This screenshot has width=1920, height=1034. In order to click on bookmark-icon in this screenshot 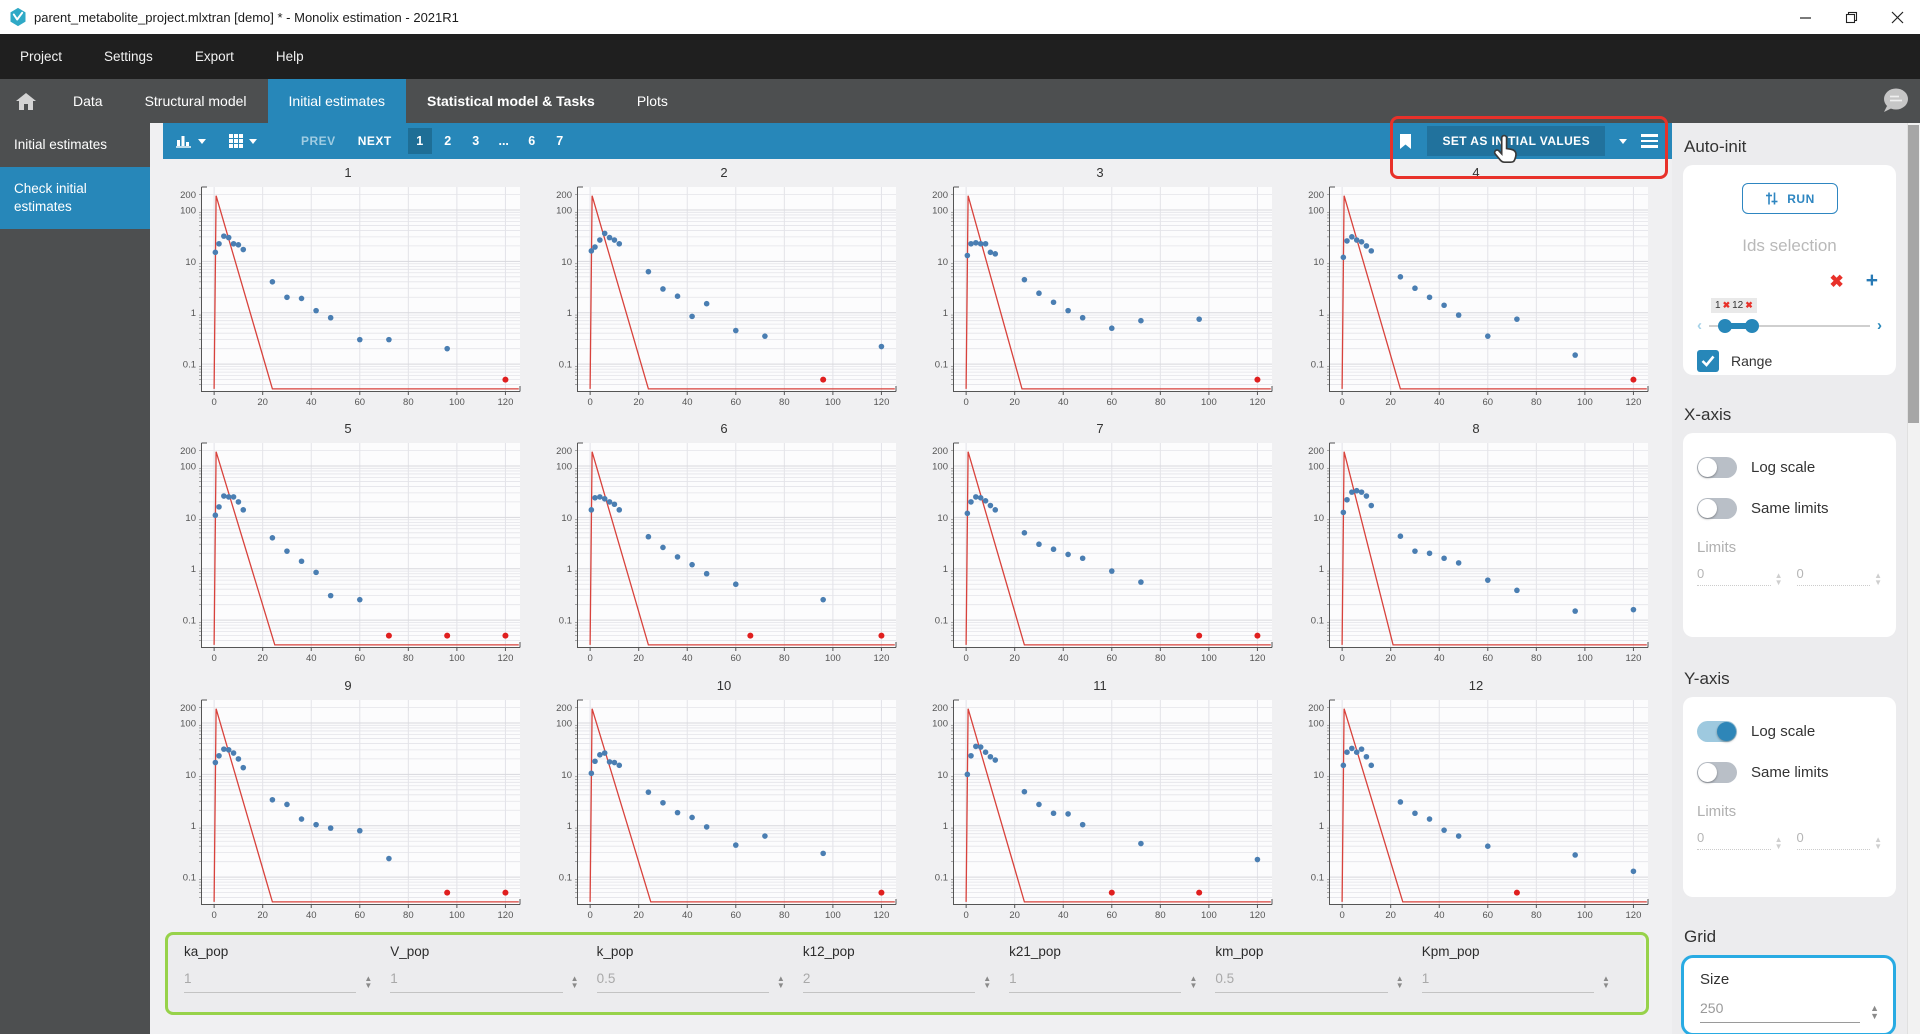, I will do `click(1405, 141)`.